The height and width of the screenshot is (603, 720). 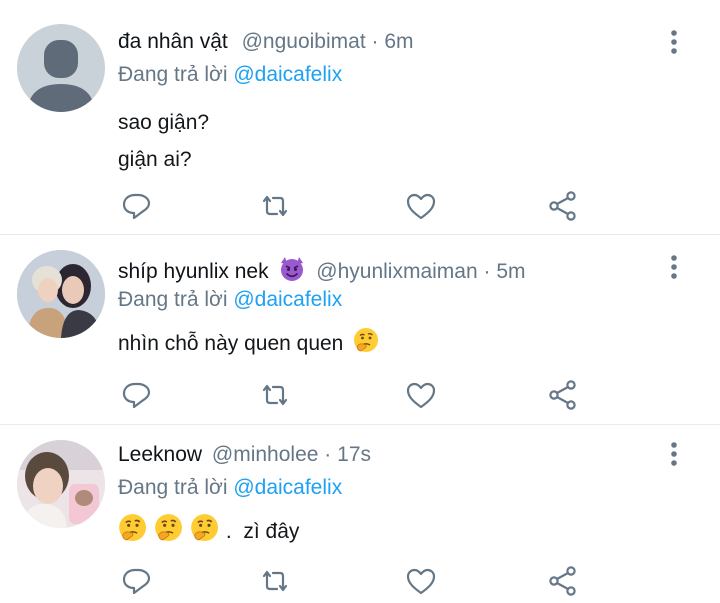 What do you see at coordinates (399, 41) in the screenshot?
I see `timestamp: 6m` at bounding box center [399, 41].